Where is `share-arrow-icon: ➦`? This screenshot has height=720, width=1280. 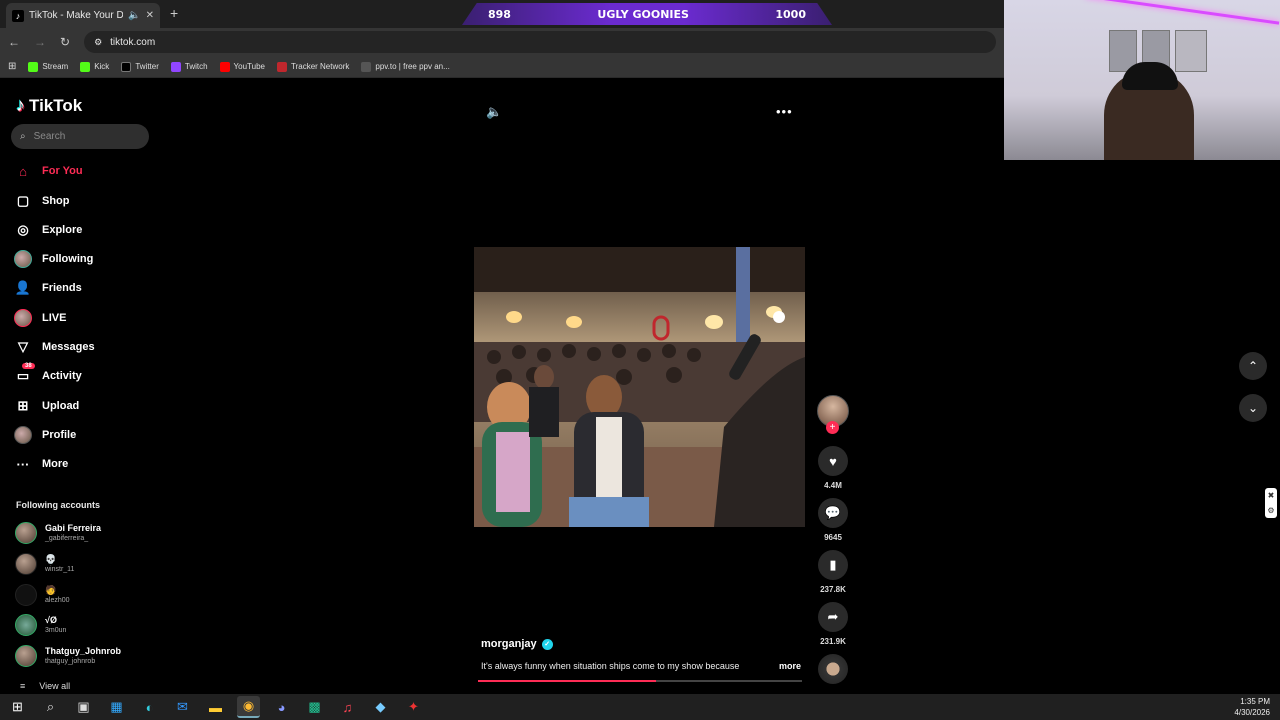 share-arrow-icon: ➦ is located at coordinates (833, 617).